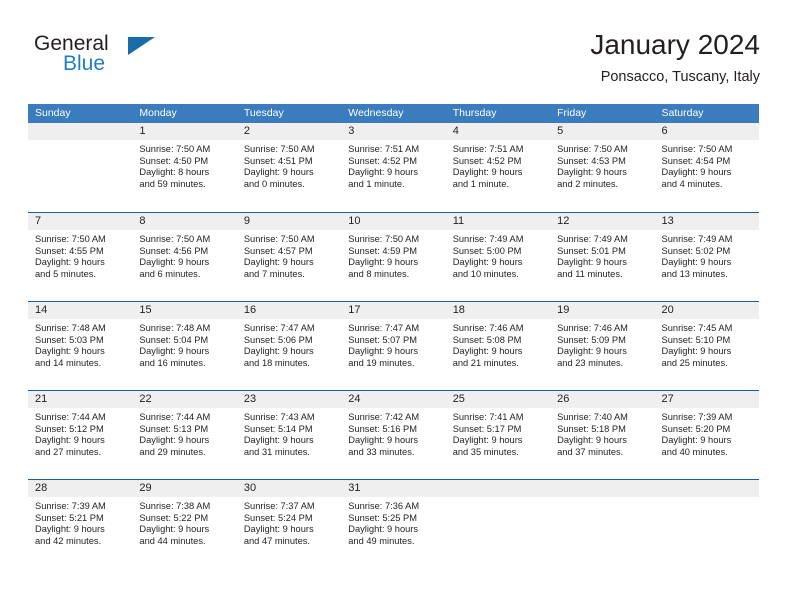  What do you see at coordinates (680, 77) in the screenshot?
I see `page-subtitle: Ponsacco, Tuscany, Italy` at bounding box center [680, 77].